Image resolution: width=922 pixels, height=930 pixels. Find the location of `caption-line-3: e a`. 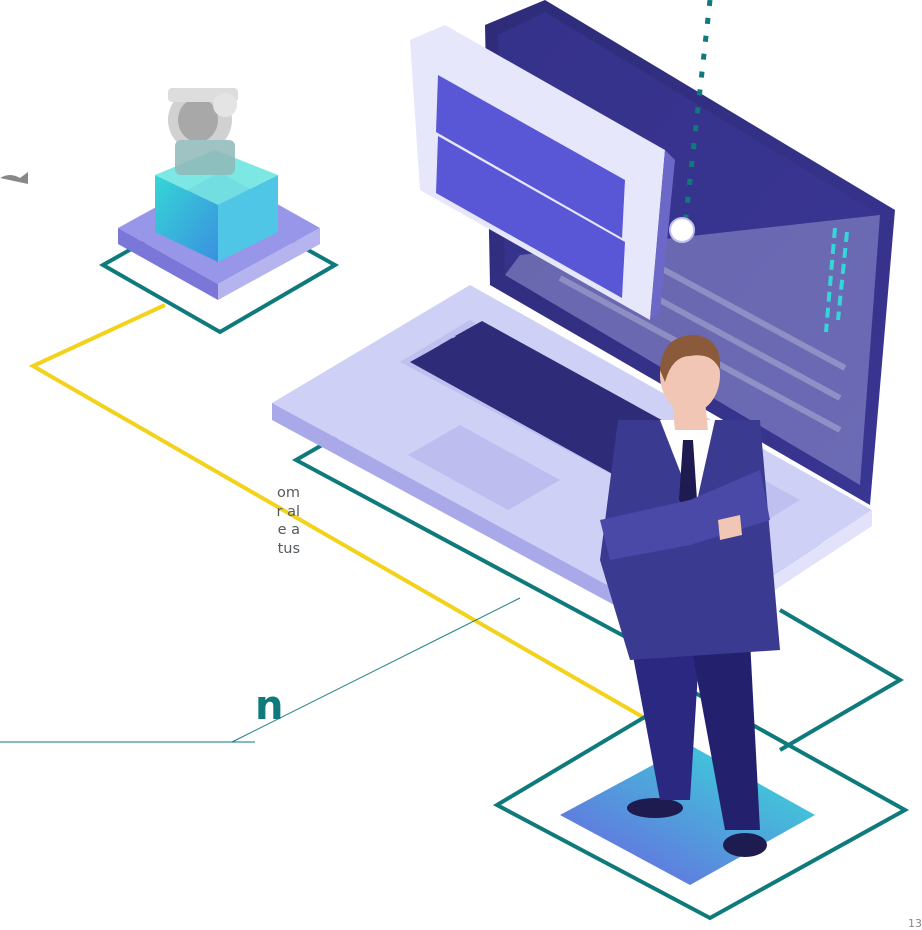

caption-line-3: e a is located at coordinates (288, 530).